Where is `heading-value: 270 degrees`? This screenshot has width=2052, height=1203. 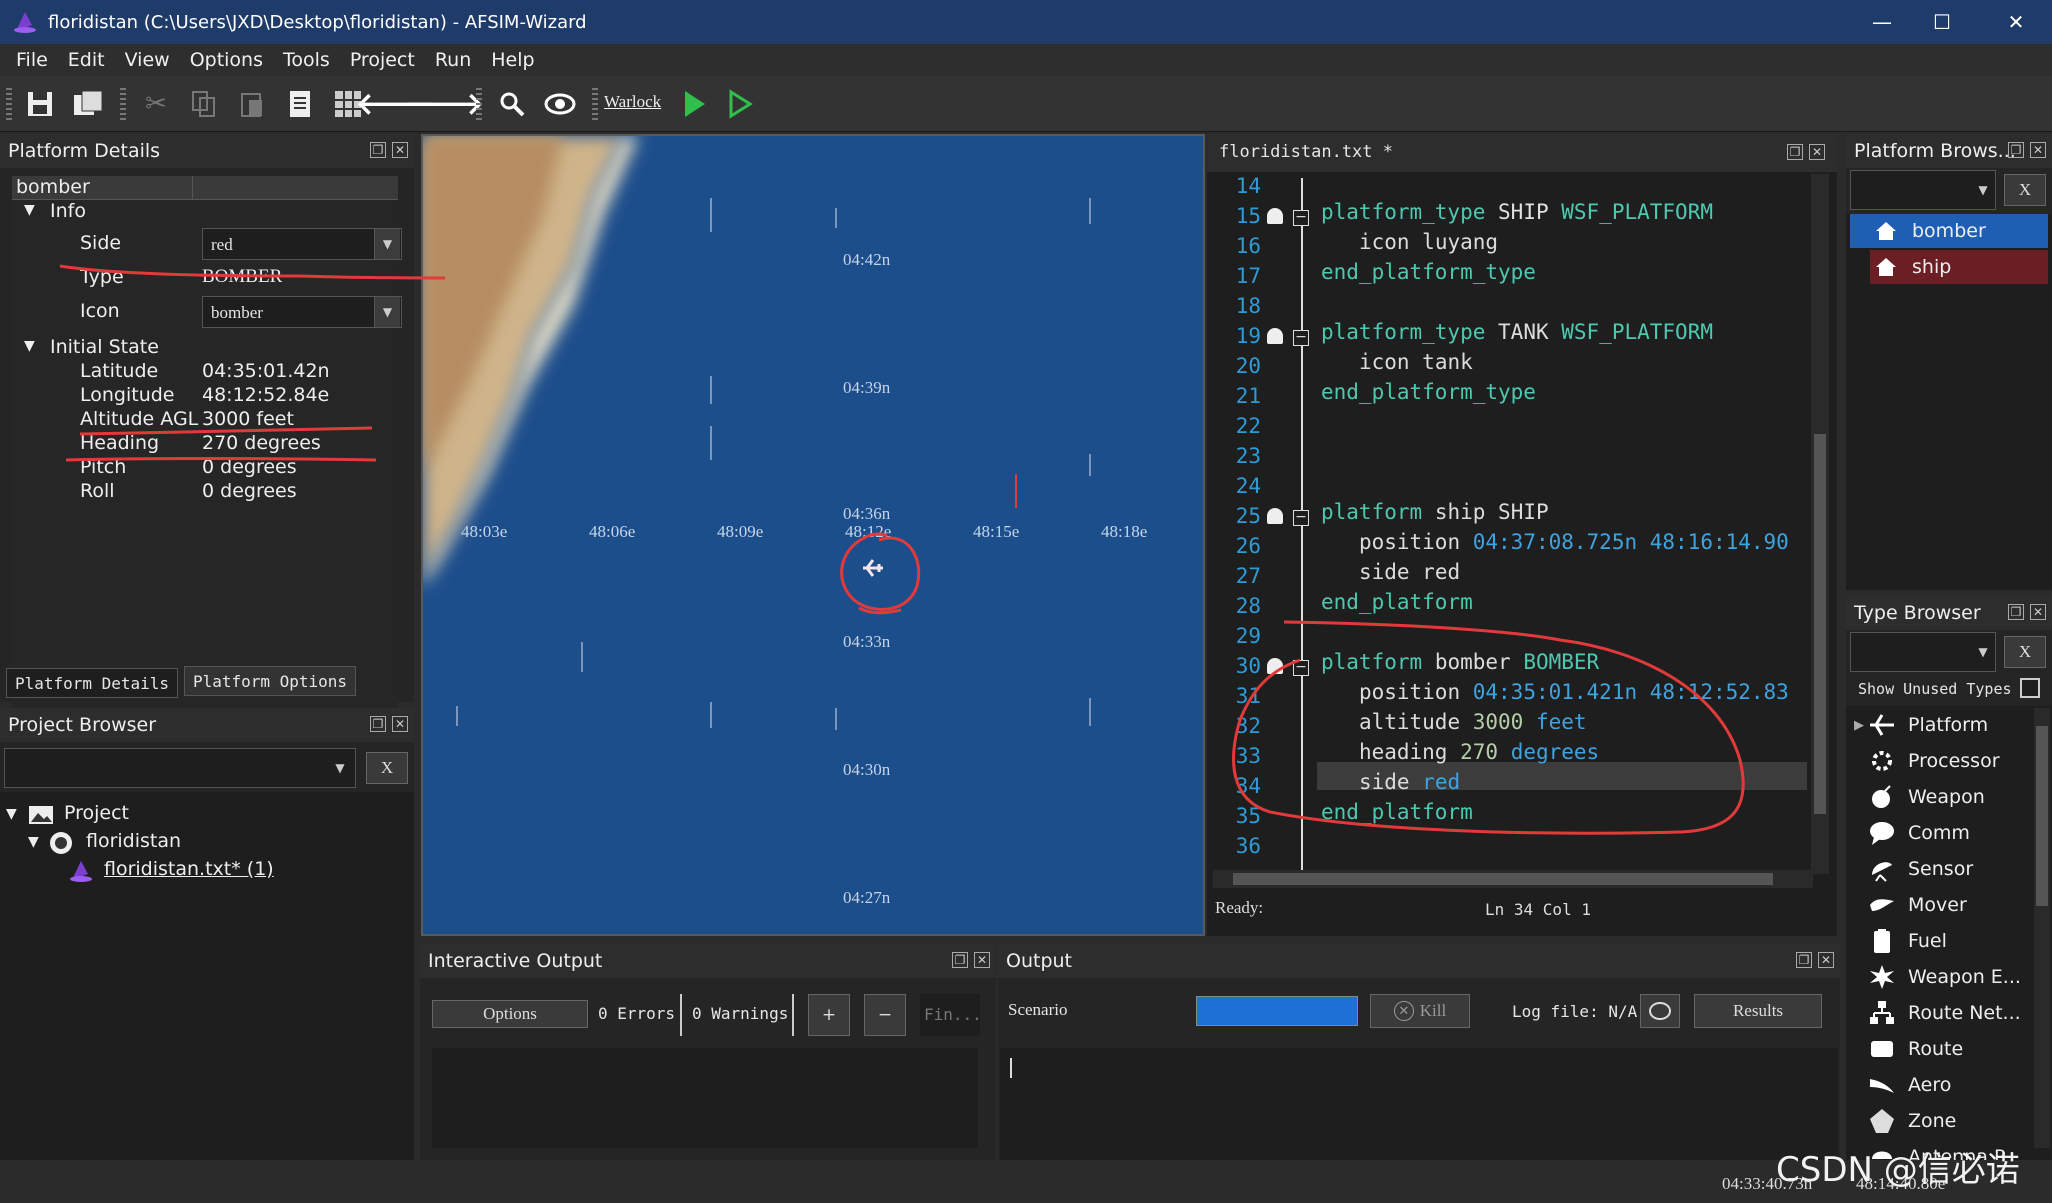
heading-value: 270 degrees is located at coordinates (261, 443).